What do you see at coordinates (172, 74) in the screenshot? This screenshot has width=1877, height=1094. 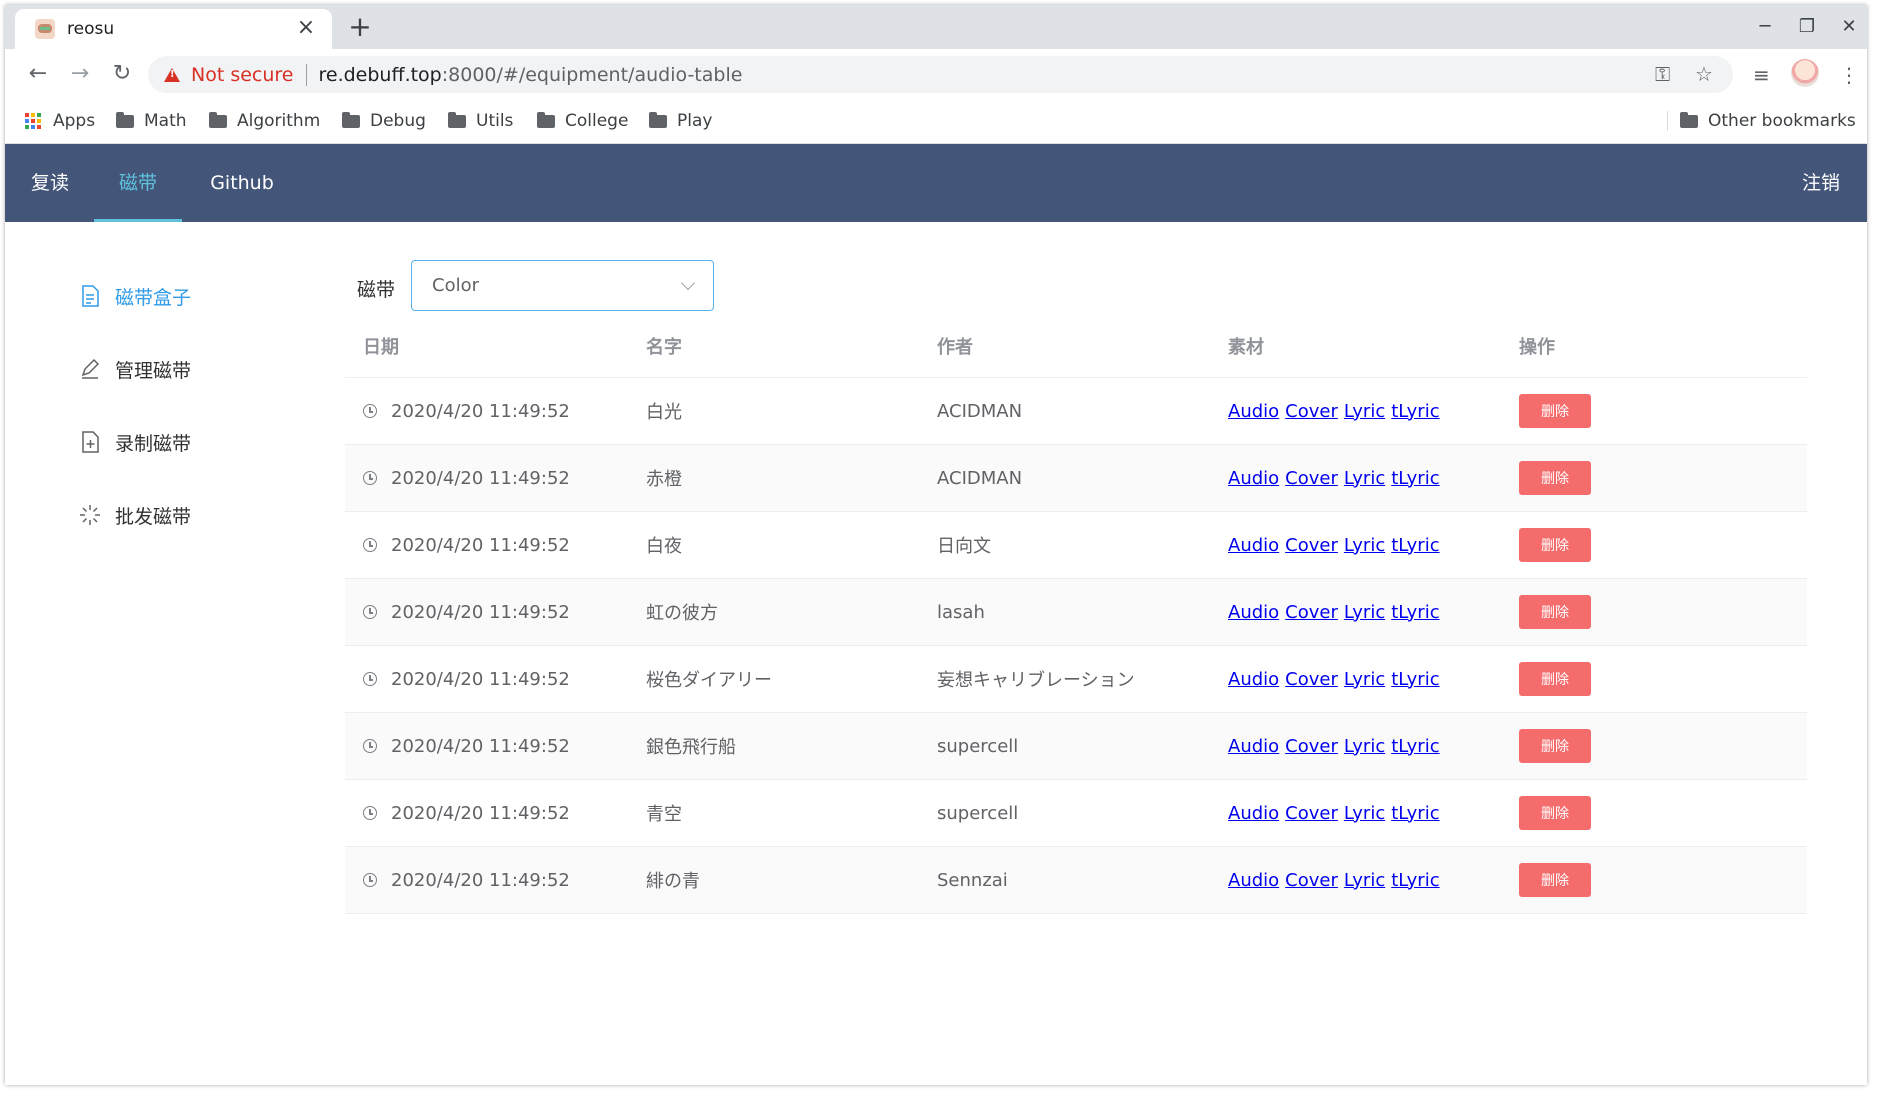 I see `warning-icon` at bounding box center [172, 74].